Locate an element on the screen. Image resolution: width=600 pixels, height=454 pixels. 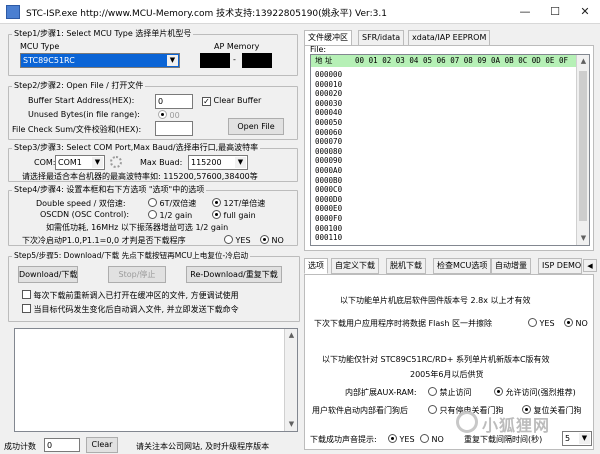
erase-yes-option: YES is located at coordinates (541, 323).